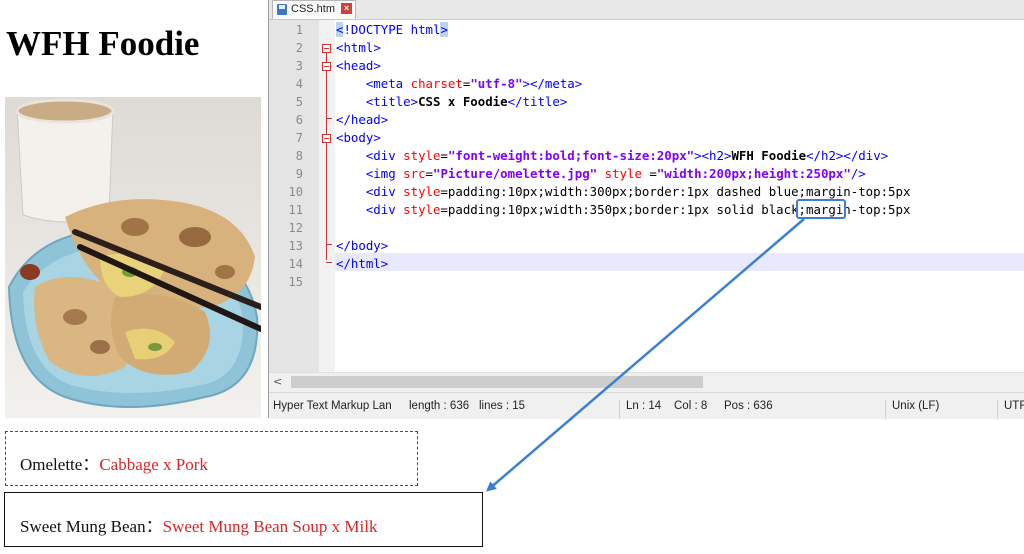 This screenshot has height=554, width=1024. I want to click on code-line: <meta charset="utf-8"></meta>, so click(474, 83).